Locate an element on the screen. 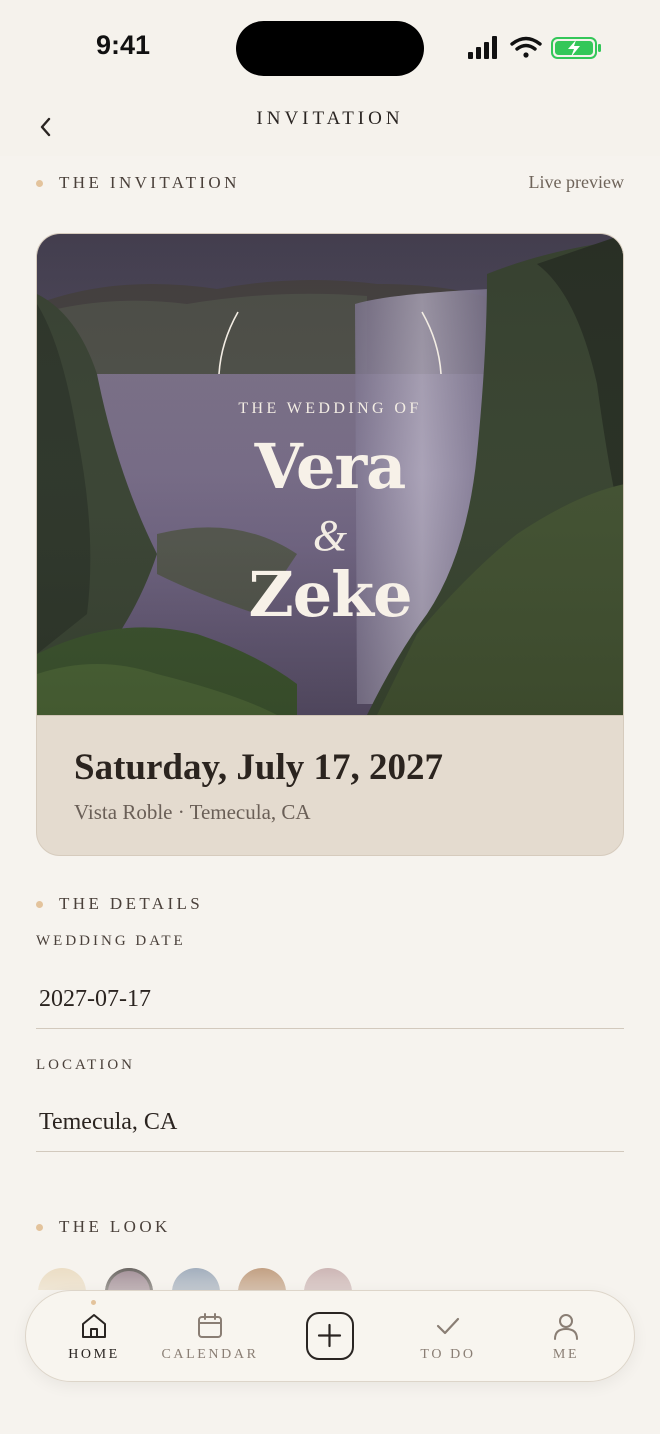 Image resolution: width=660 pixels, height=1434 pixels. person-icon is located at coordinates (566, 1327).